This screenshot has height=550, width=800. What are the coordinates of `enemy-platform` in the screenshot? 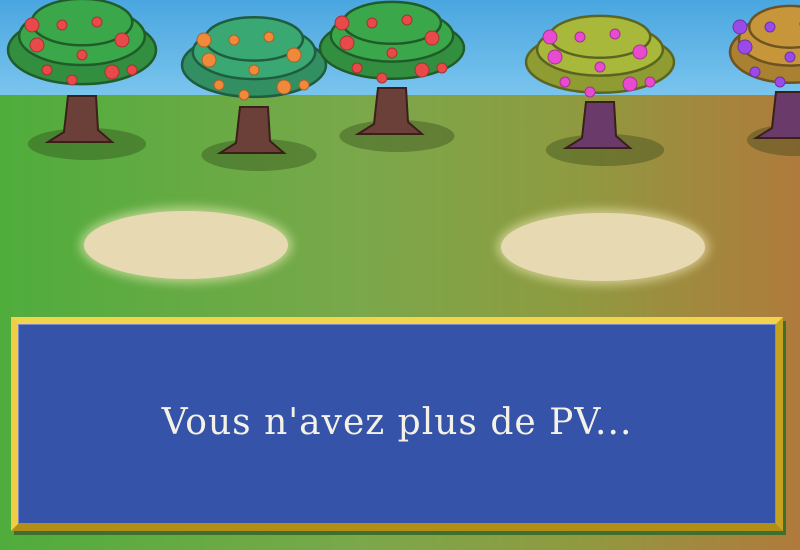 It's located at (603, 247).